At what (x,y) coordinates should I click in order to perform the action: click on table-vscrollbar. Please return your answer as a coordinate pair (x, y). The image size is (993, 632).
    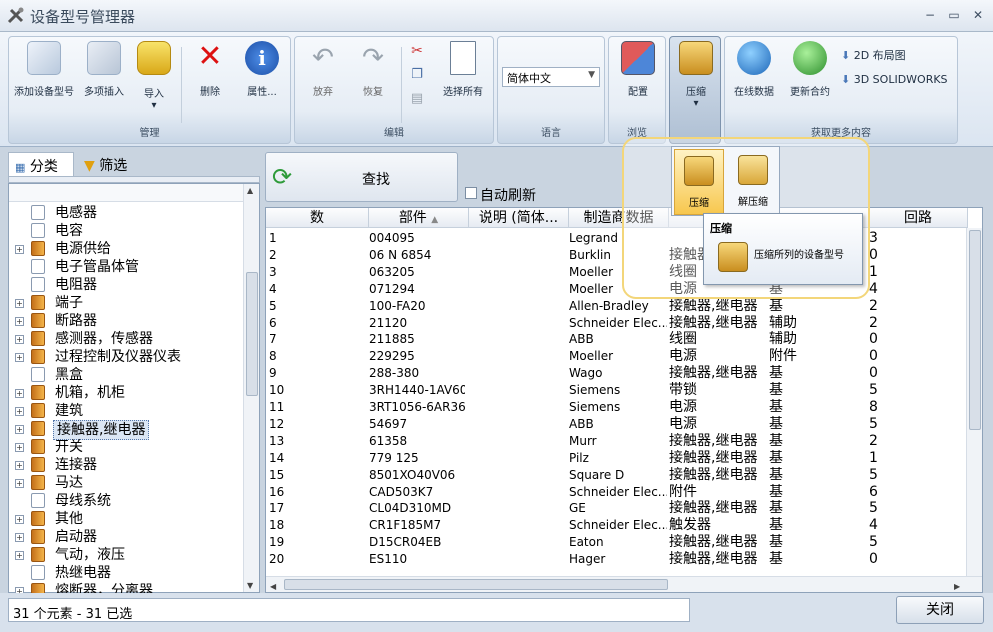
    Looking at the image, I should click on (974, 403).